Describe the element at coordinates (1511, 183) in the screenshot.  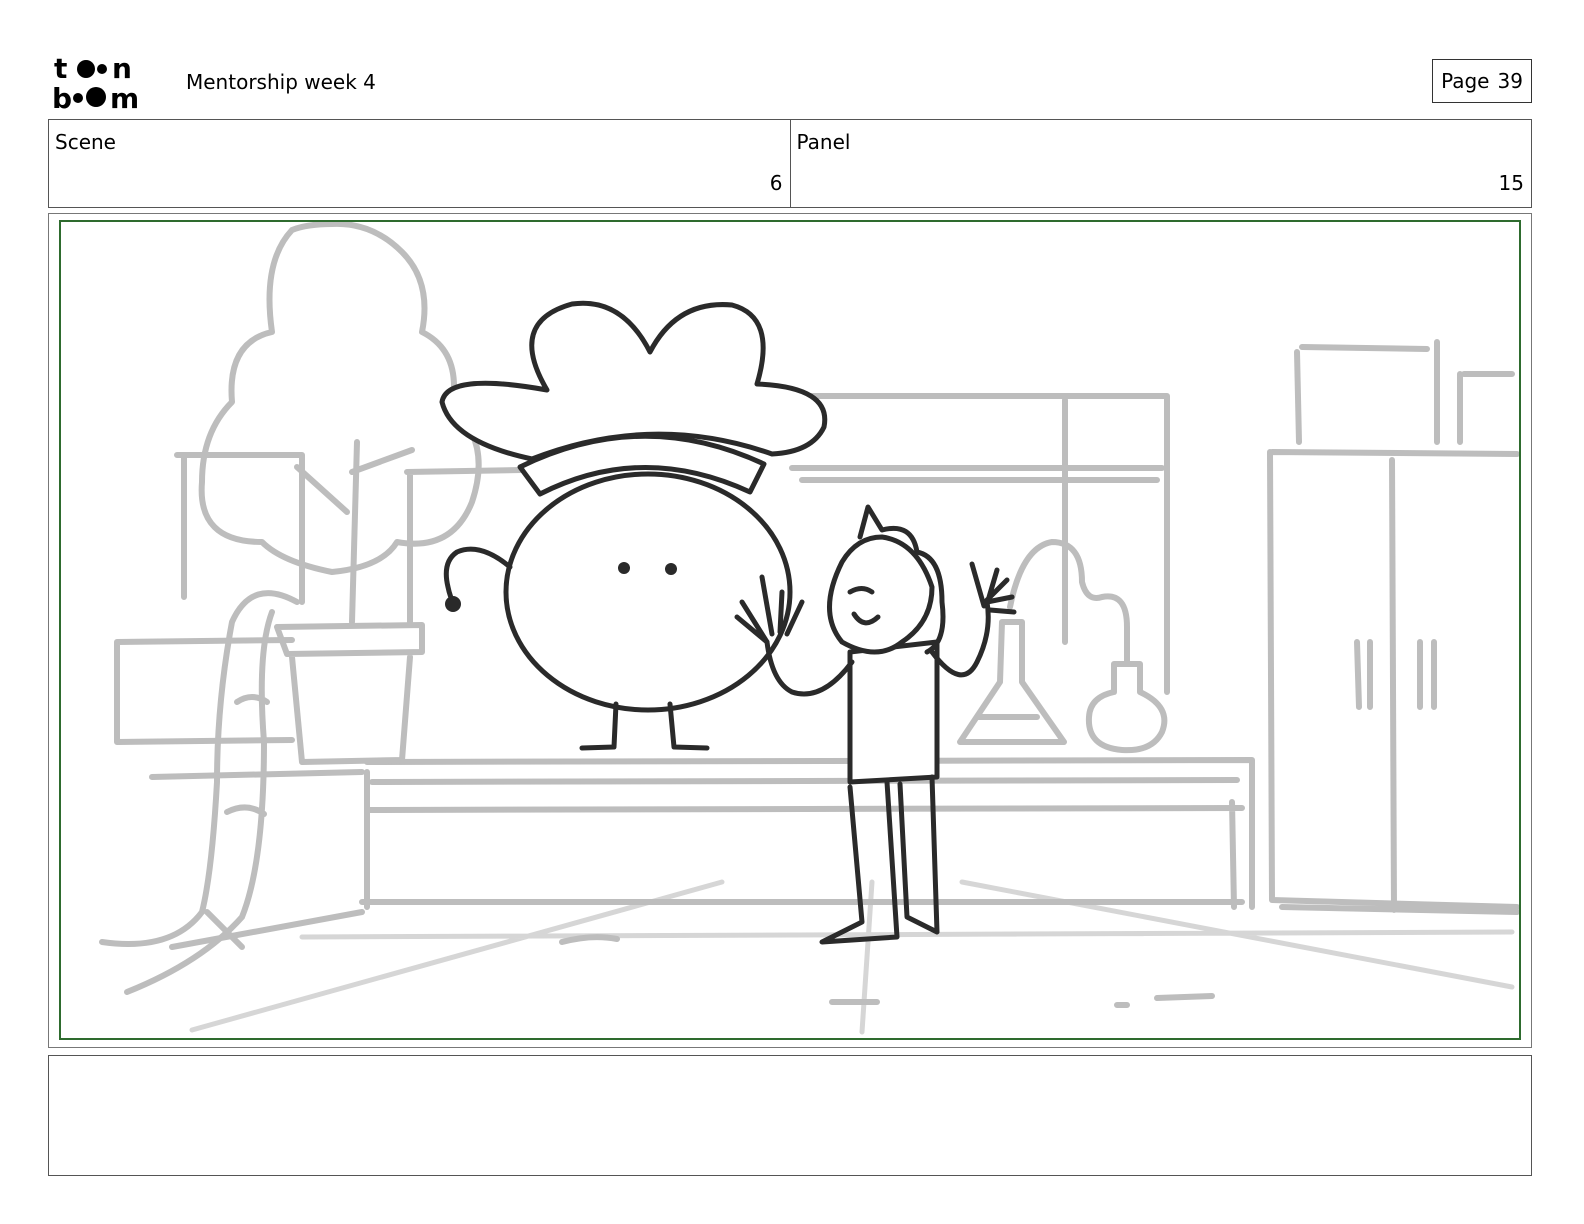
I see `panel-value: 15` at that location.